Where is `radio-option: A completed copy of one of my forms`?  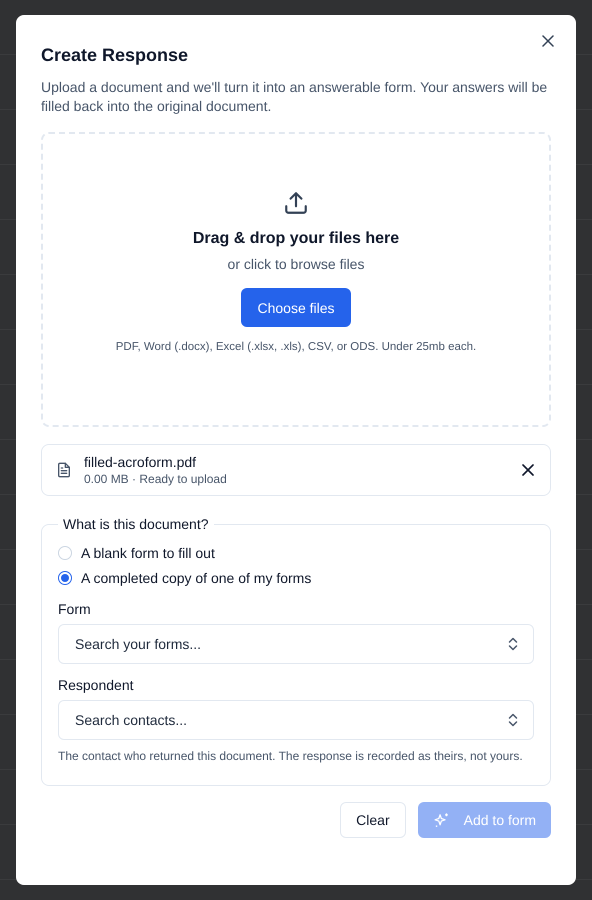 radio-option: A completed copy of one of my forms is located at coordinates (296, 577).